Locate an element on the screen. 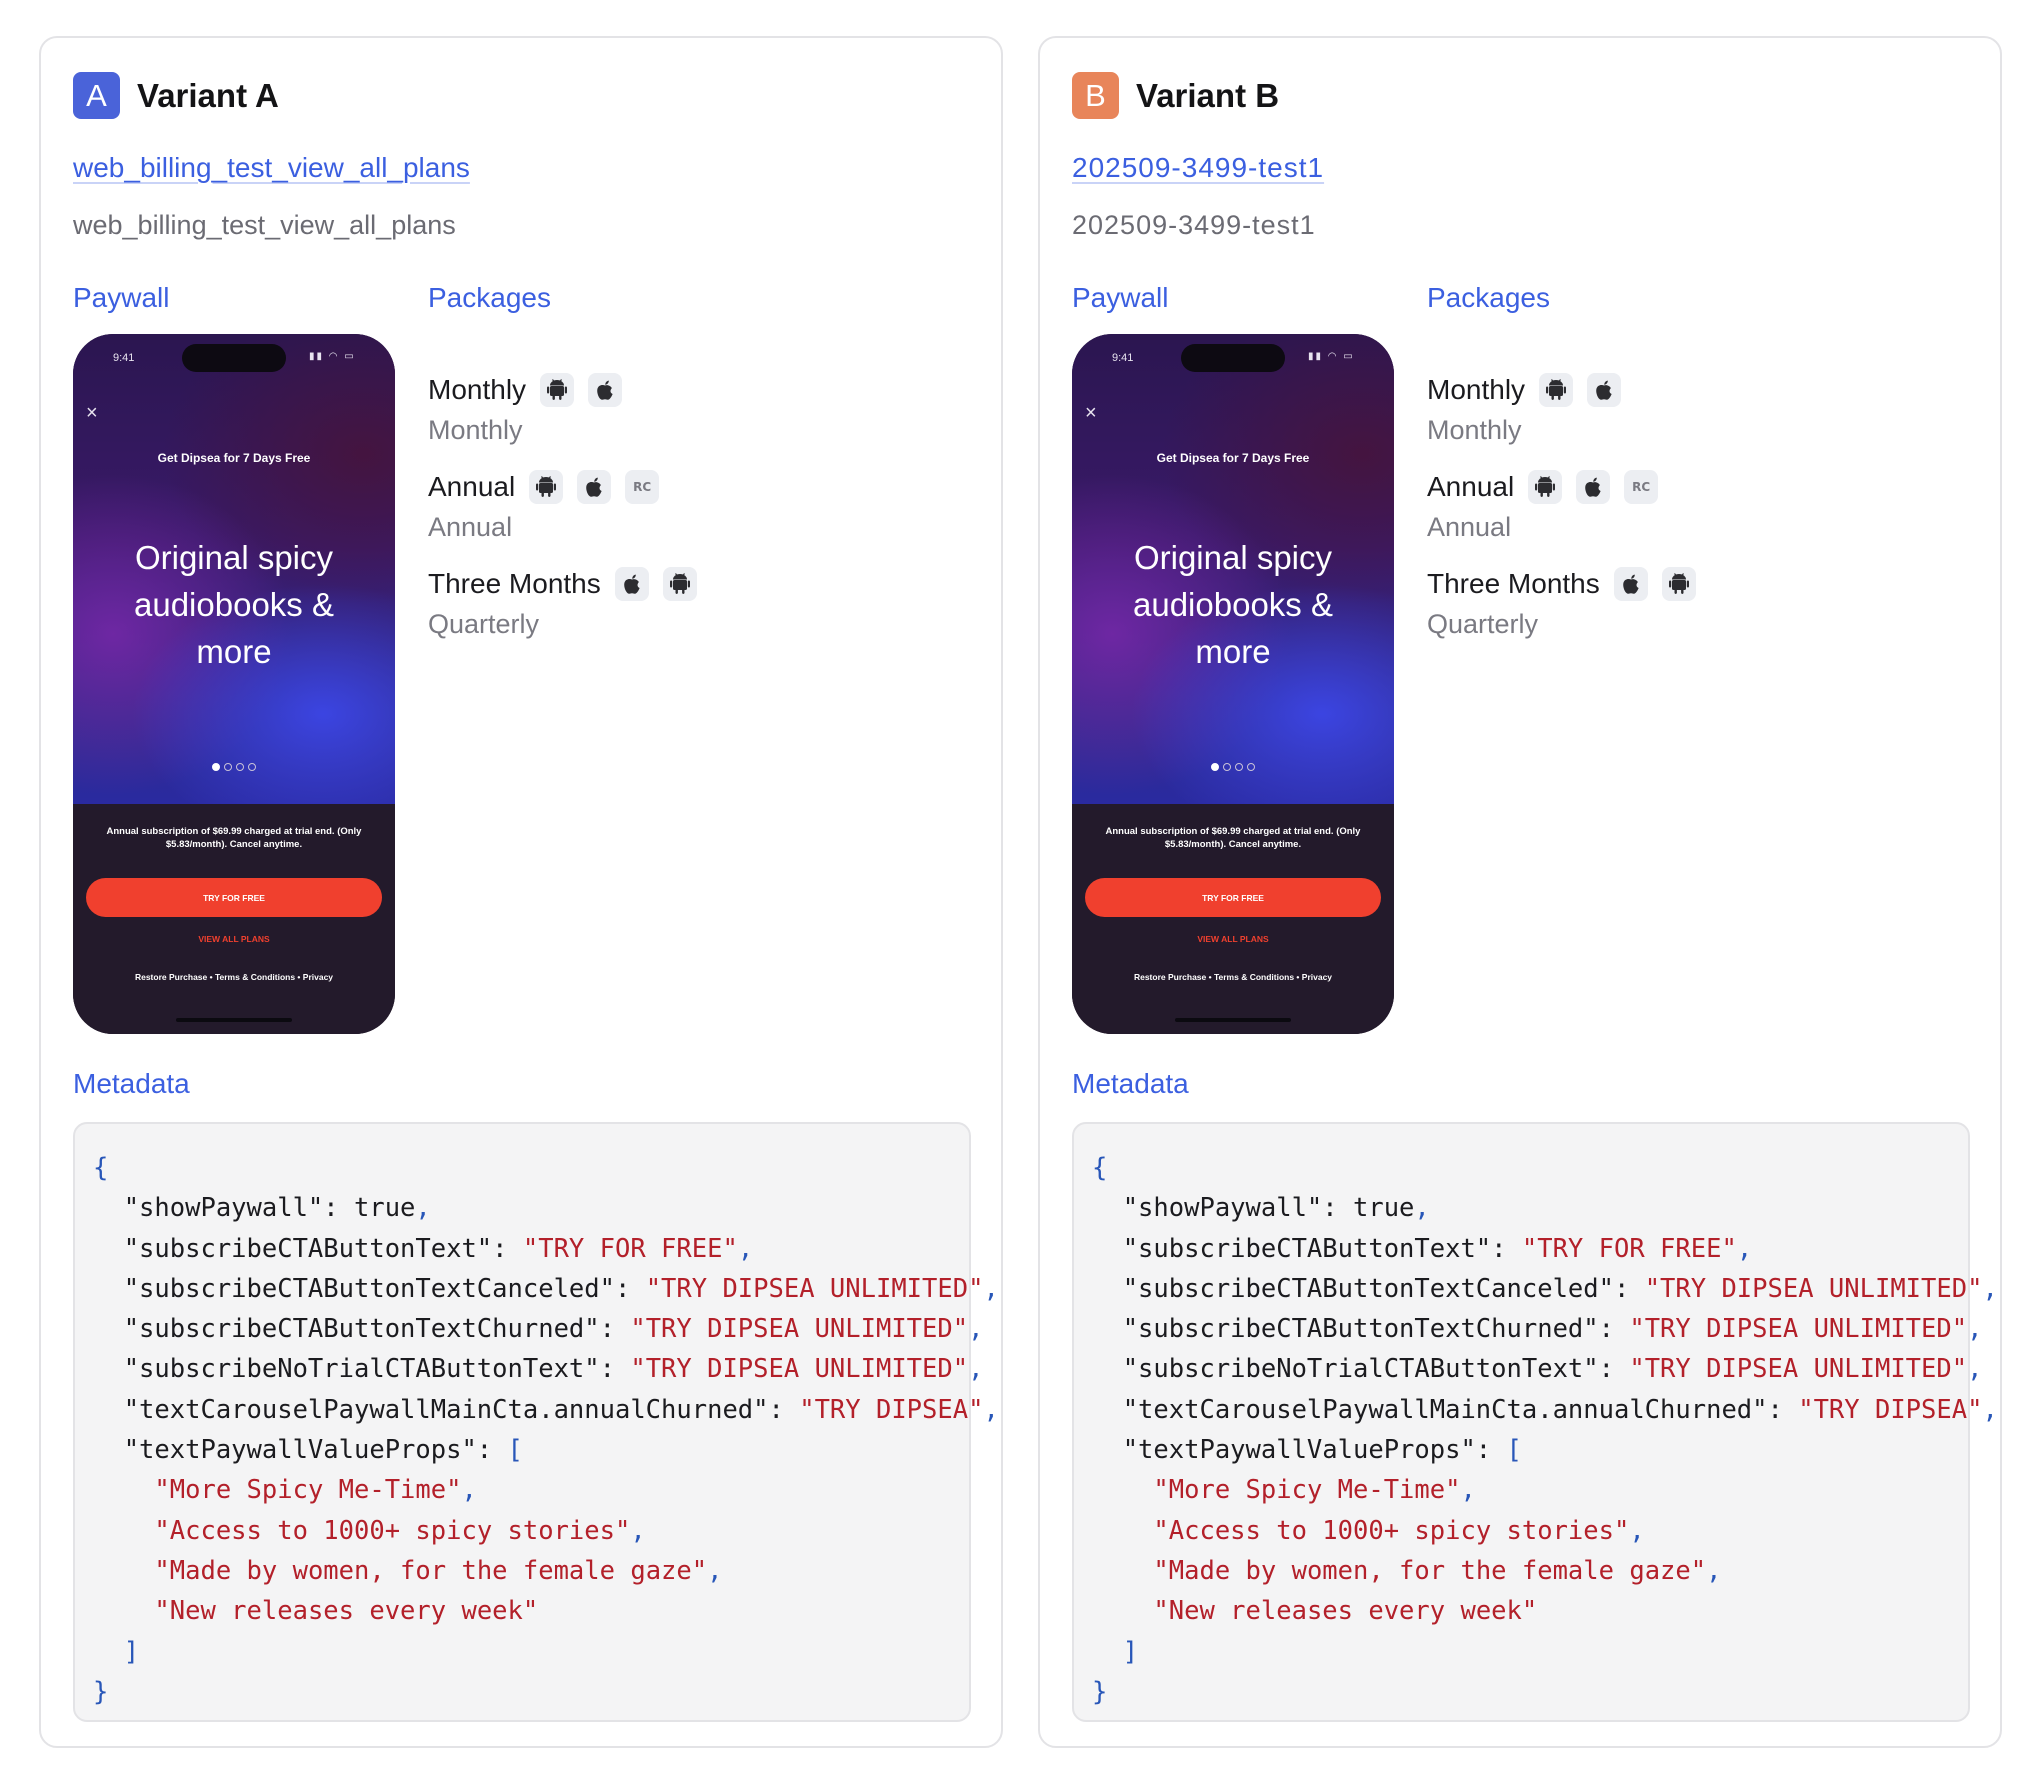  package-identifier: Monthly is located at coordinates (475, 430).